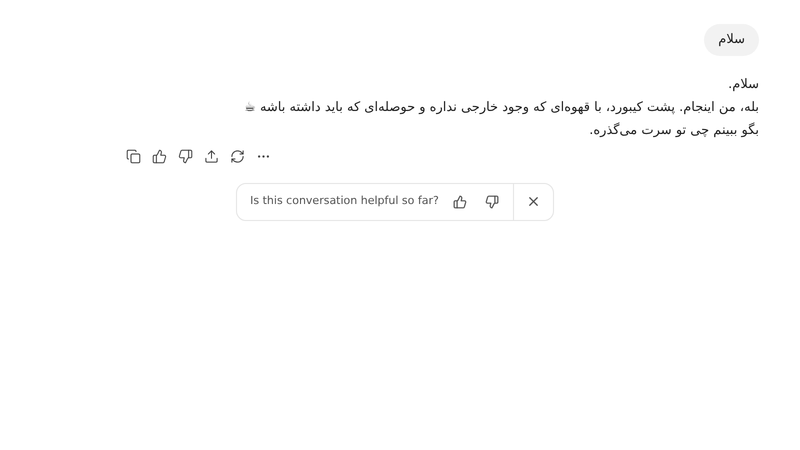 This screenshot has width=800, height=450. What do you see at coordinates (743, 84) in the screenshot?
I see `message-text: سلام.` at bounding box center [743, 84].